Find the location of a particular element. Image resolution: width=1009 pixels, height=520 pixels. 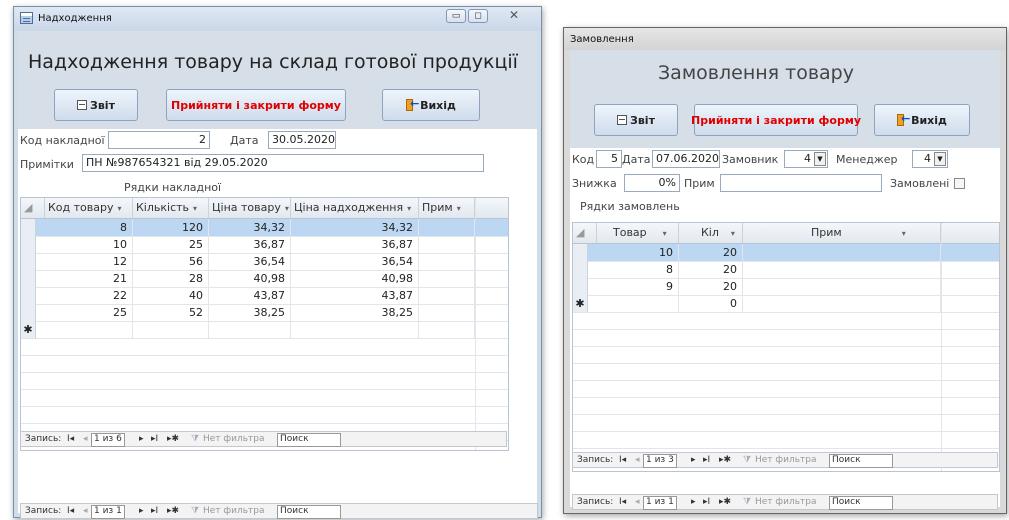

close-icon: ✕ is located at coordinates (514, 16).